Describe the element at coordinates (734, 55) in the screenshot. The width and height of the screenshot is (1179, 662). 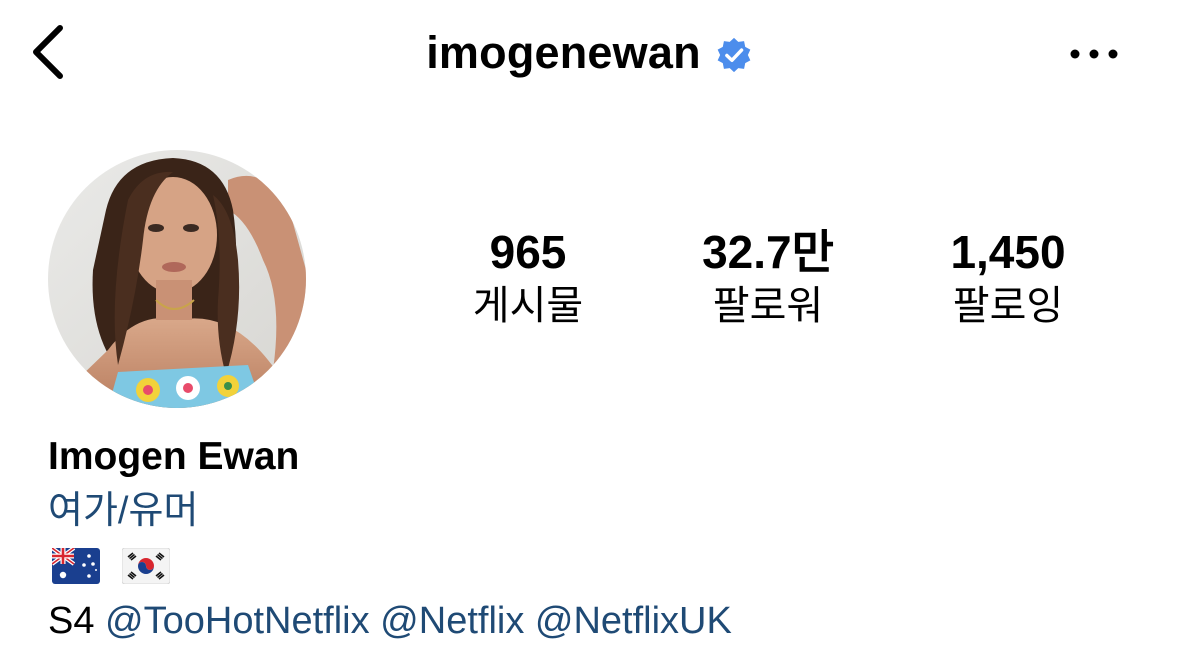
I see `verified-badge-icon` at that location.